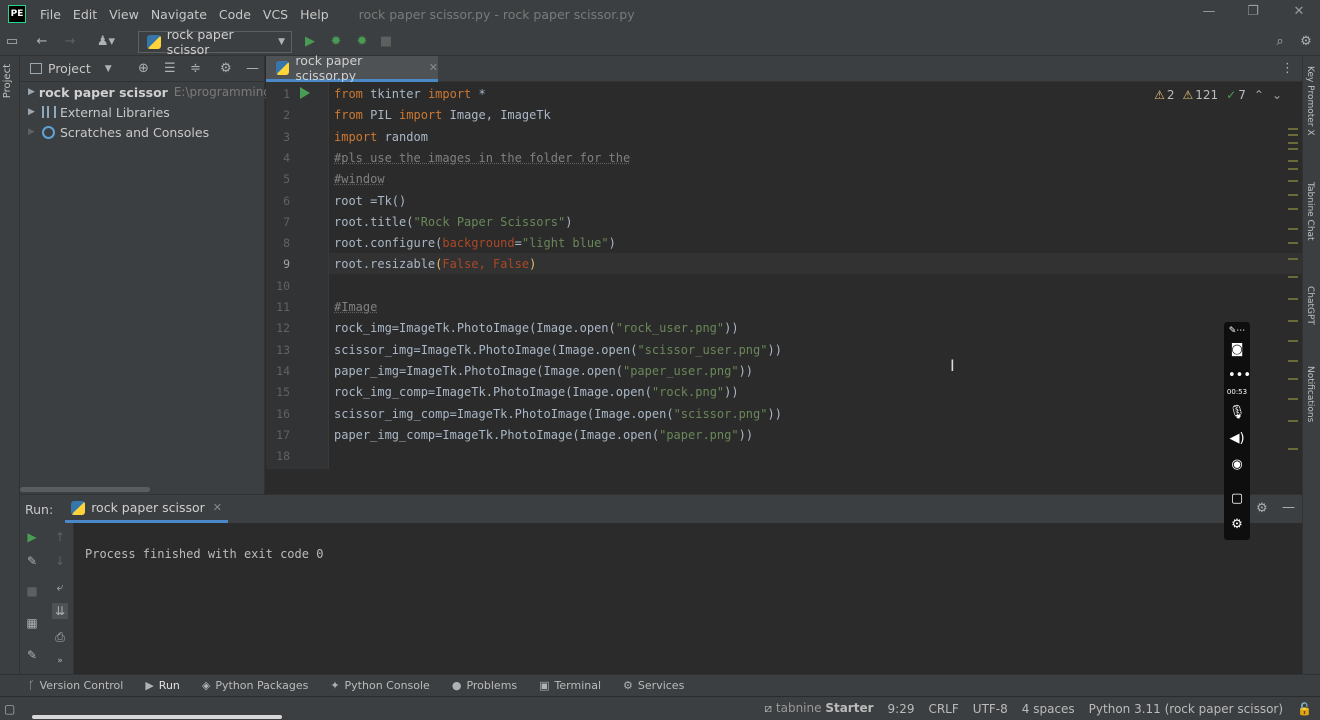  What do you see at coordinates (255, 685) in the screenshot?
I see `tool-python-packages: ◈ Python Packages` at bounding box center [255, 685].